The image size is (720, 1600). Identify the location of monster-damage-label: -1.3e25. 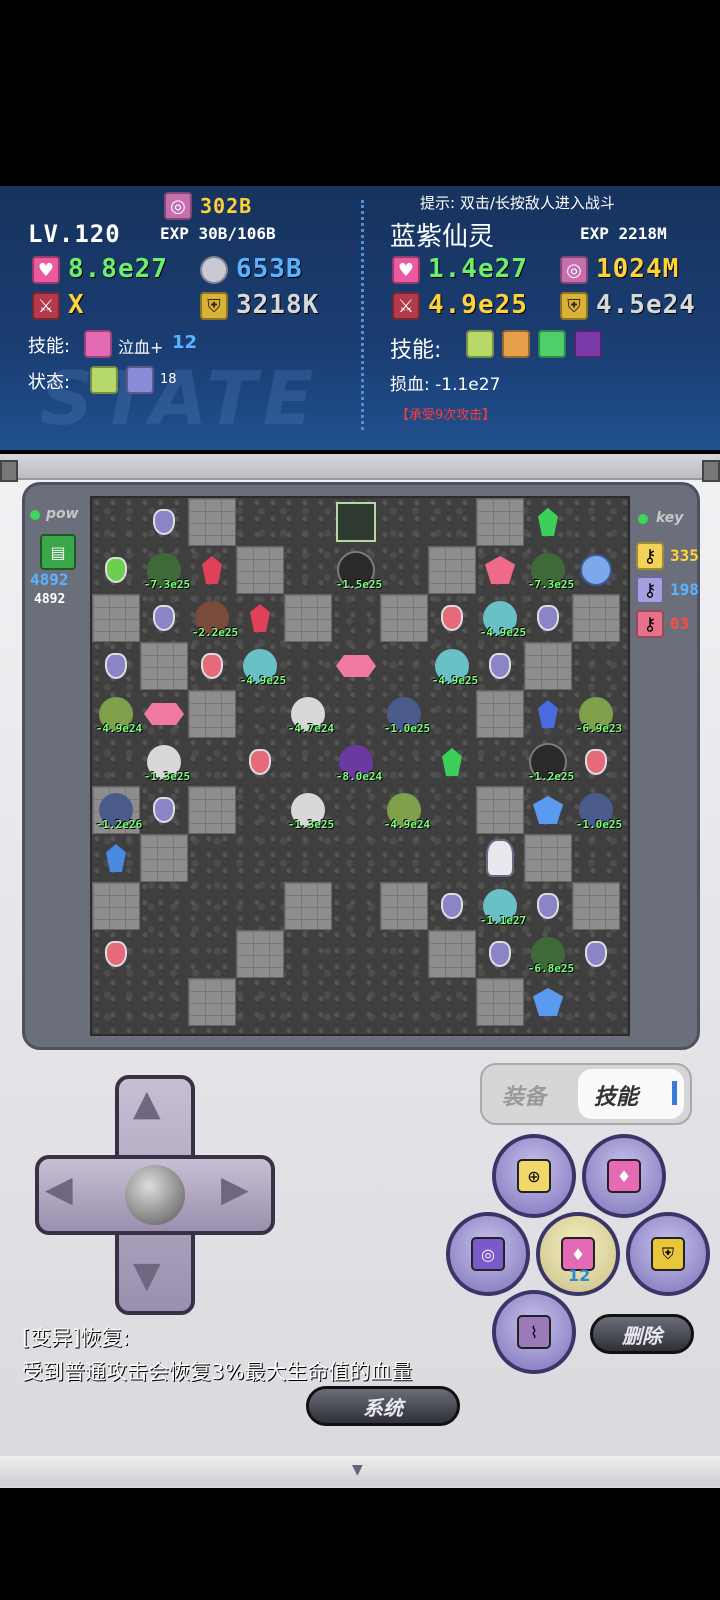
(311, 824).